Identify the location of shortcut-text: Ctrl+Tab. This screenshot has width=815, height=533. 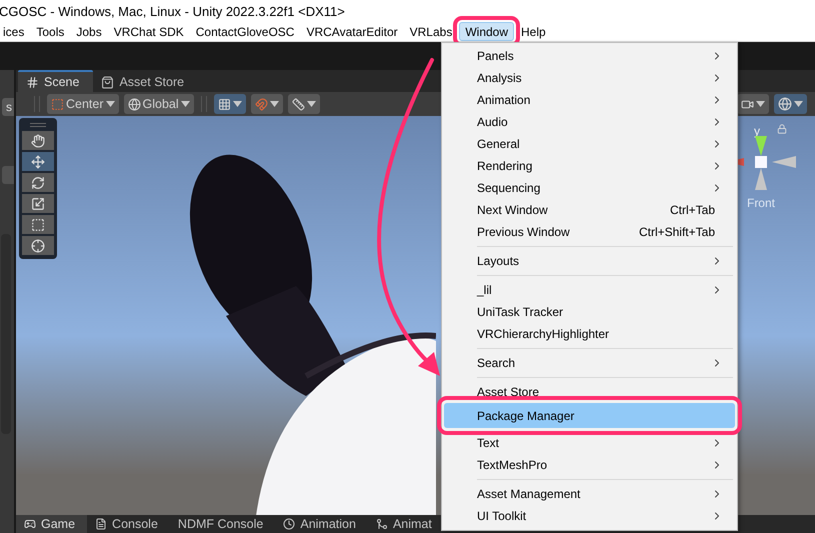
(692, 210).